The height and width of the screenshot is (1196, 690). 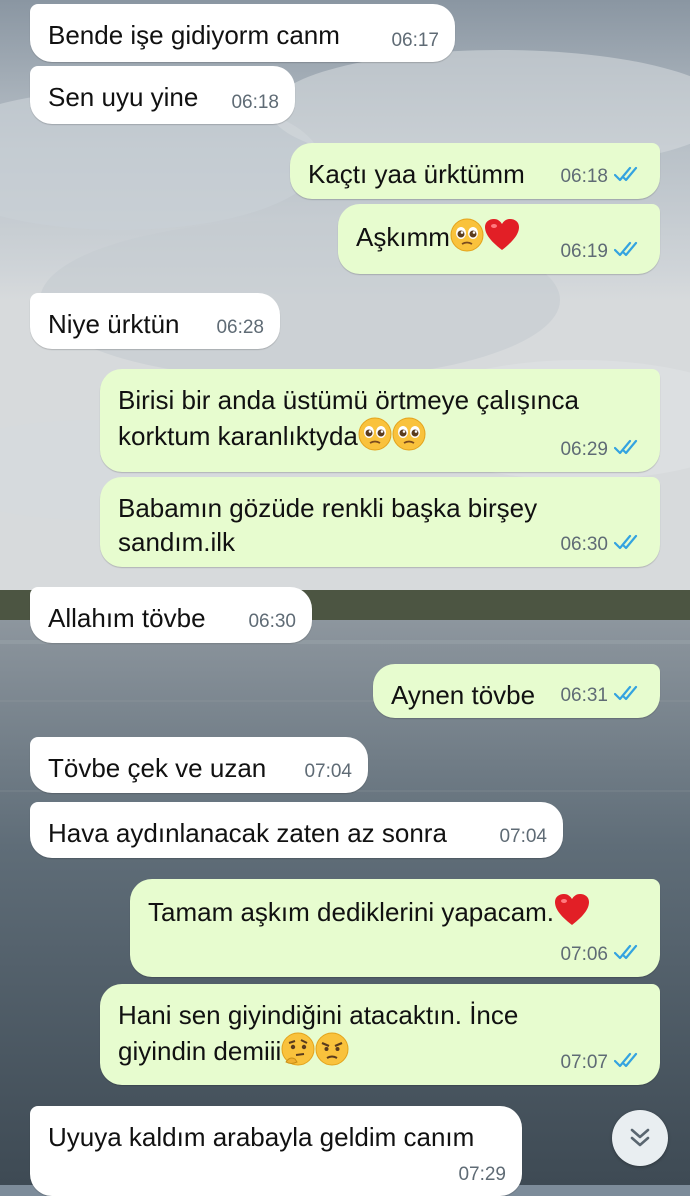 I want to click on message-time: 06:29, so click(x=584, y=449).